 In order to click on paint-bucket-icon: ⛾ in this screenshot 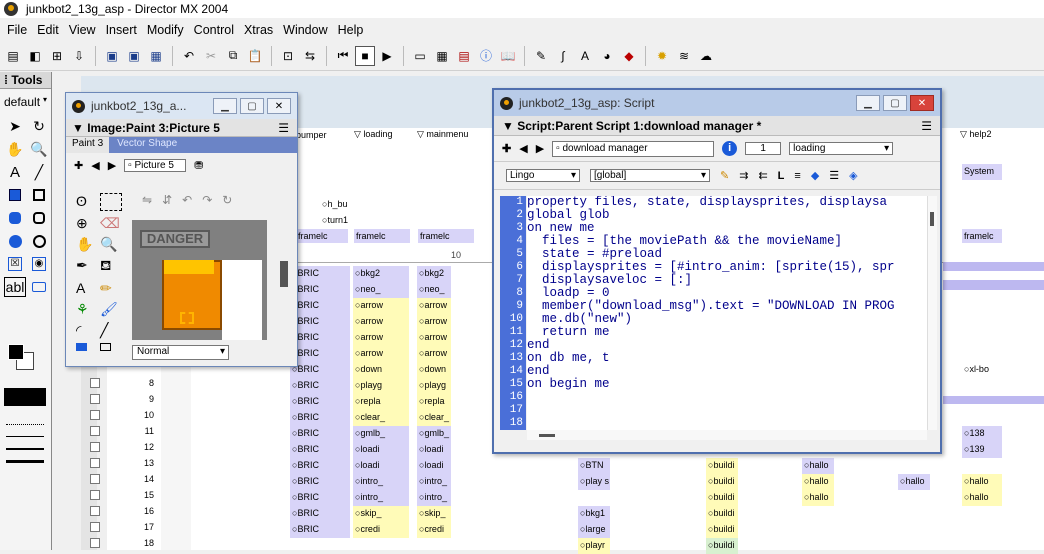, I will do `click(111, 266)`.